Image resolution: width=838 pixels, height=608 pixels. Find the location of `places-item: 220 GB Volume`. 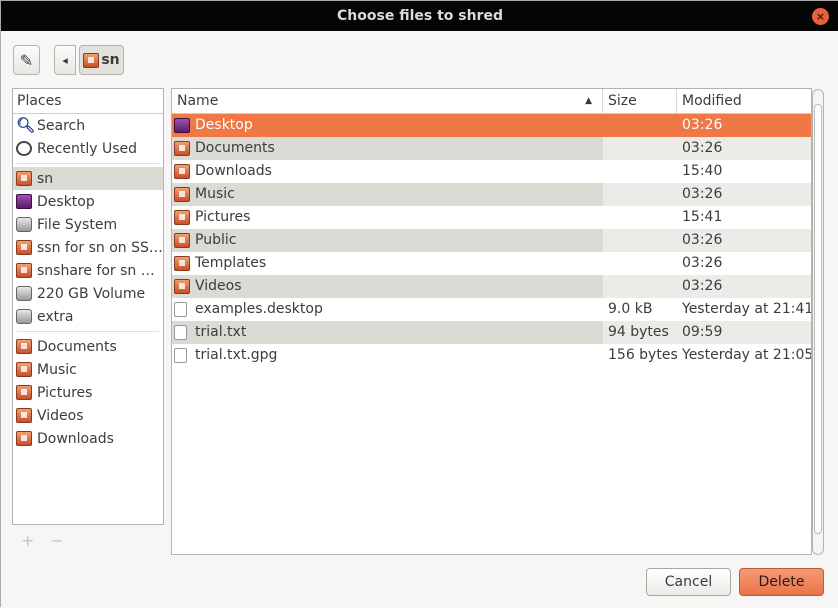

places-item: 220 GB Volume is located at coordinates (88, 293).